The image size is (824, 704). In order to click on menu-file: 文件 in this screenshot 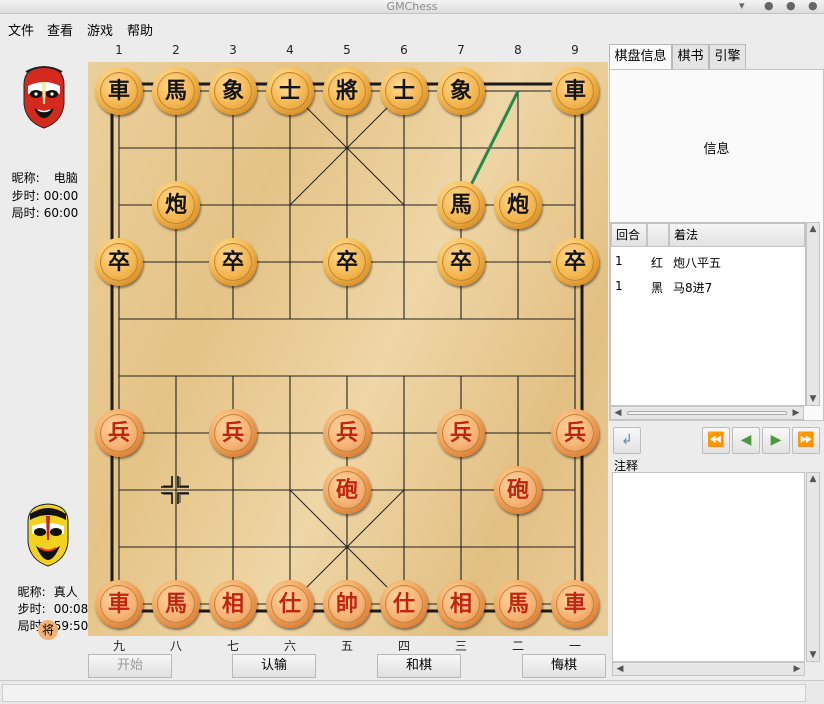, I will do `click(21, 29)`.